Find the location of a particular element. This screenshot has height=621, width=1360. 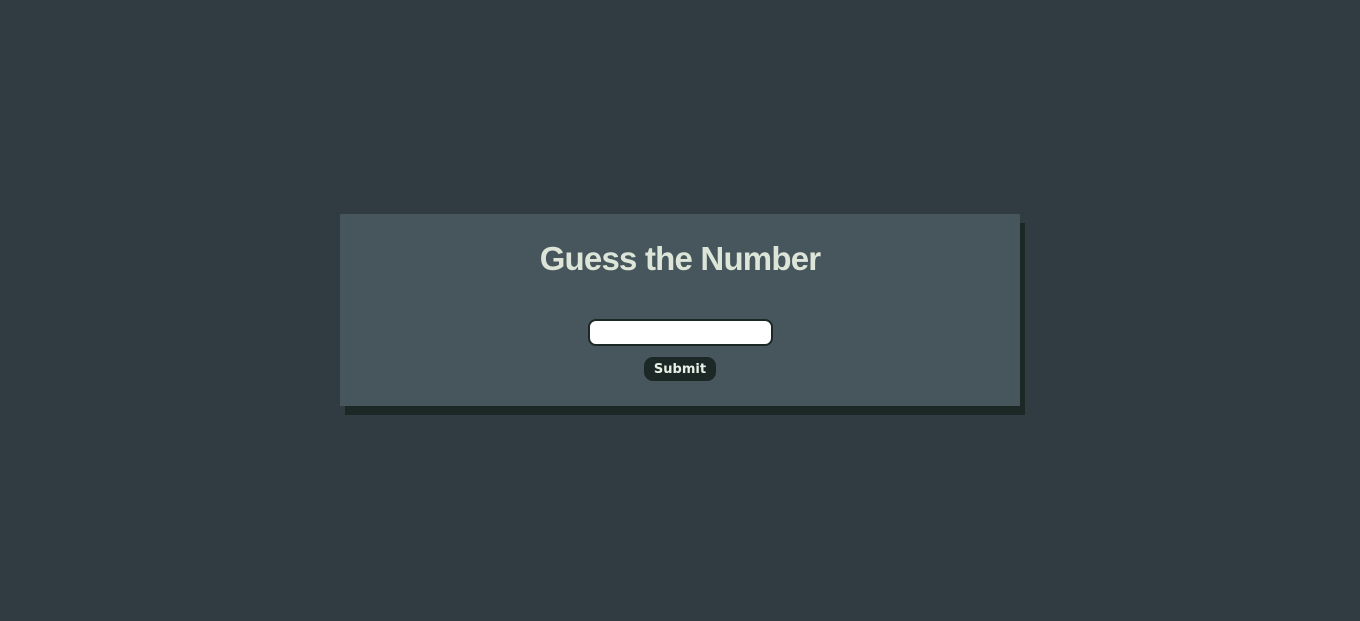

guess-input is located at coordinates (680, 332).